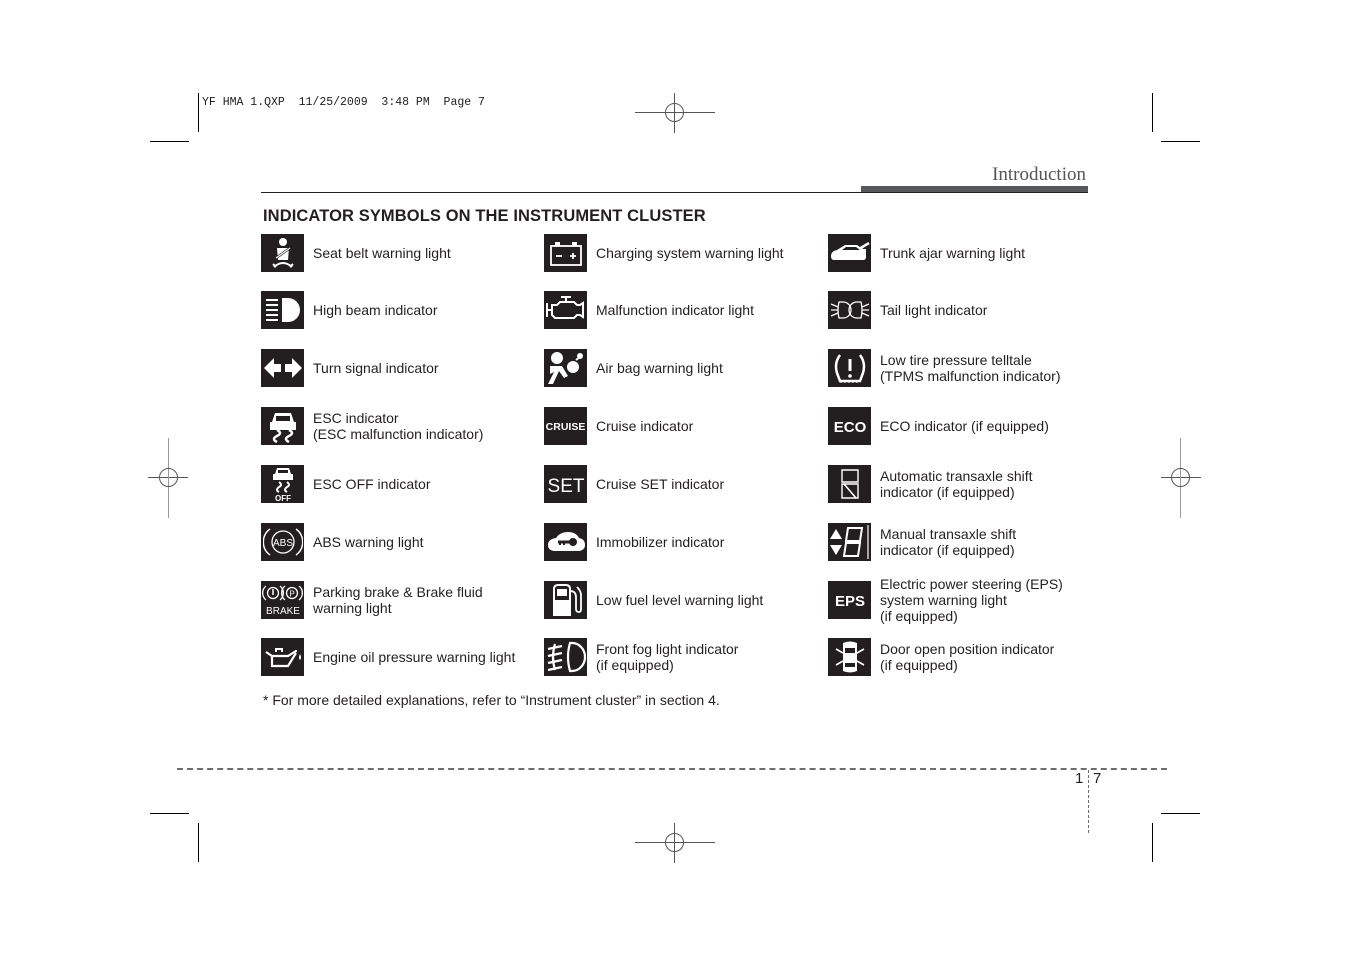 This screenshot has height=954, width=1350. Describe the element at coordinates (382, 253) in the screenshot. I see `indicator-label: Seat belt warning light` at that location.